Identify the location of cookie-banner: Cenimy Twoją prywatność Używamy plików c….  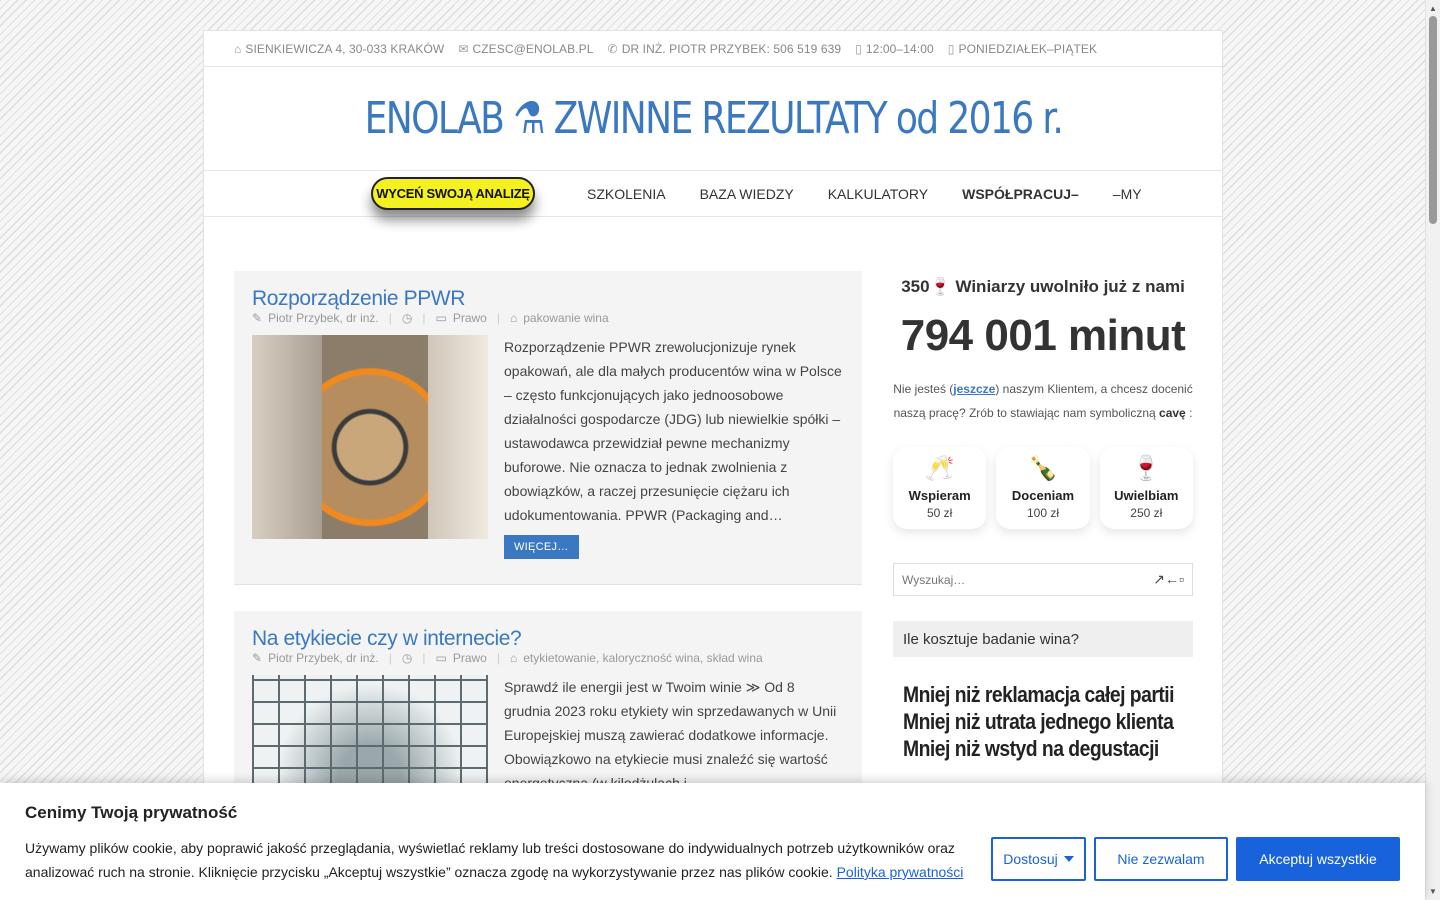
(712, 841).